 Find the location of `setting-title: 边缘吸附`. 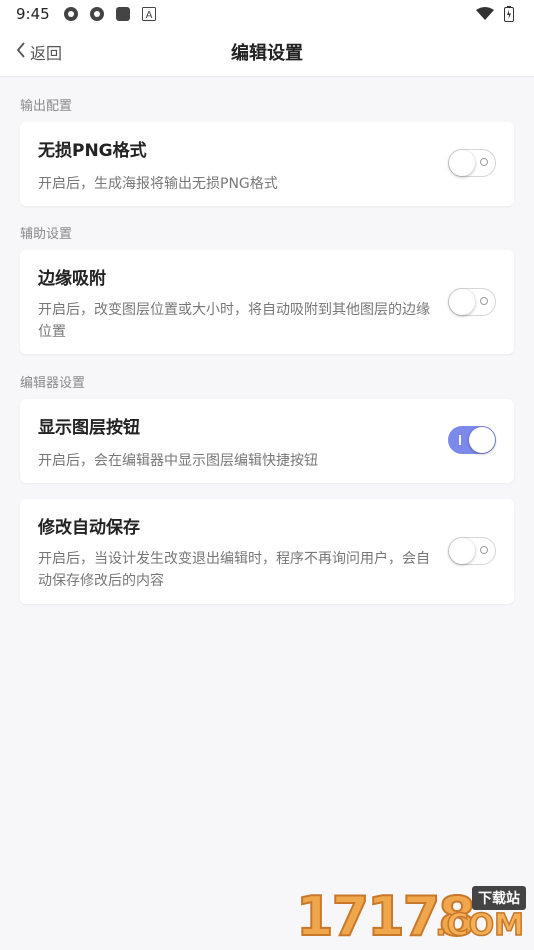

setting-title: 边缘吸附 is located at coordinates (72, 279).